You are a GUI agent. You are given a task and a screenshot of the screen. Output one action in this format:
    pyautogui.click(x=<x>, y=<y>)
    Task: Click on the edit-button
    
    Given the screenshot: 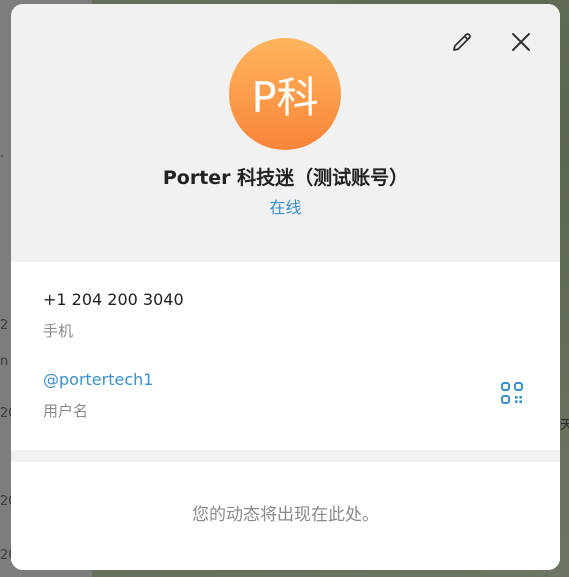 What is the action you would take?
    pyautogui.click(x=462, y=42)
    